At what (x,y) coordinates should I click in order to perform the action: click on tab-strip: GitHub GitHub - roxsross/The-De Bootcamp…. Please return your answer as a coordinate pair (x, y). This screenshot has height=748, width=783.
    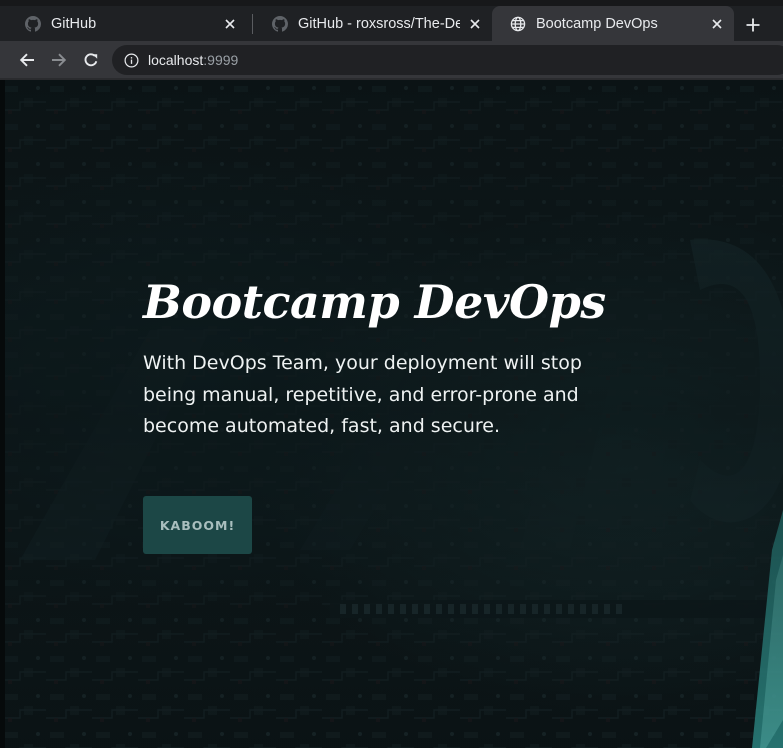
    Looking at the image, I should click on (391, 22).